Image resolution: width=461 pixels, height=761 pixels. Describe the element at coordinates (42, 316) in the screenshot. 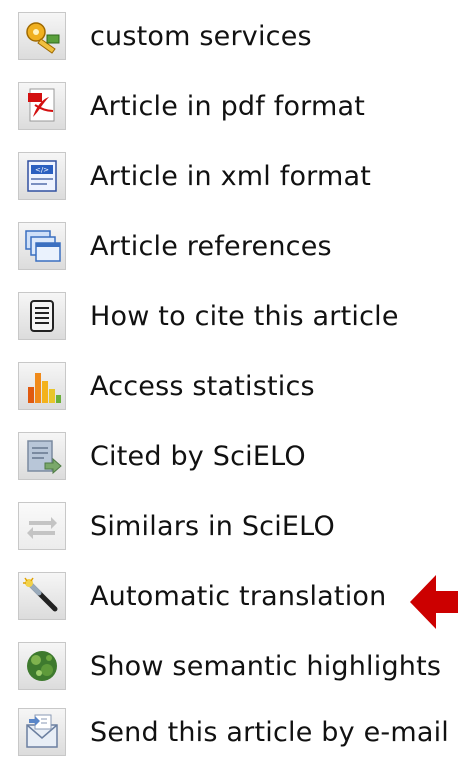

I see `cite-icon` at that location.